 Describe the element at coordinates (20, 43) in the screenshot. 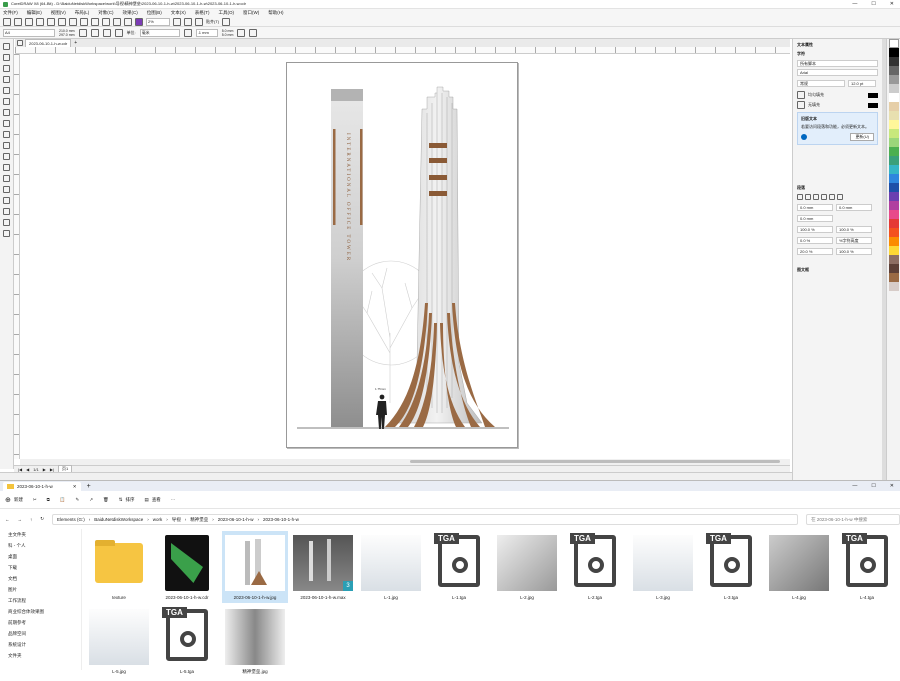

I see `welcome-tab-icon` at that location.